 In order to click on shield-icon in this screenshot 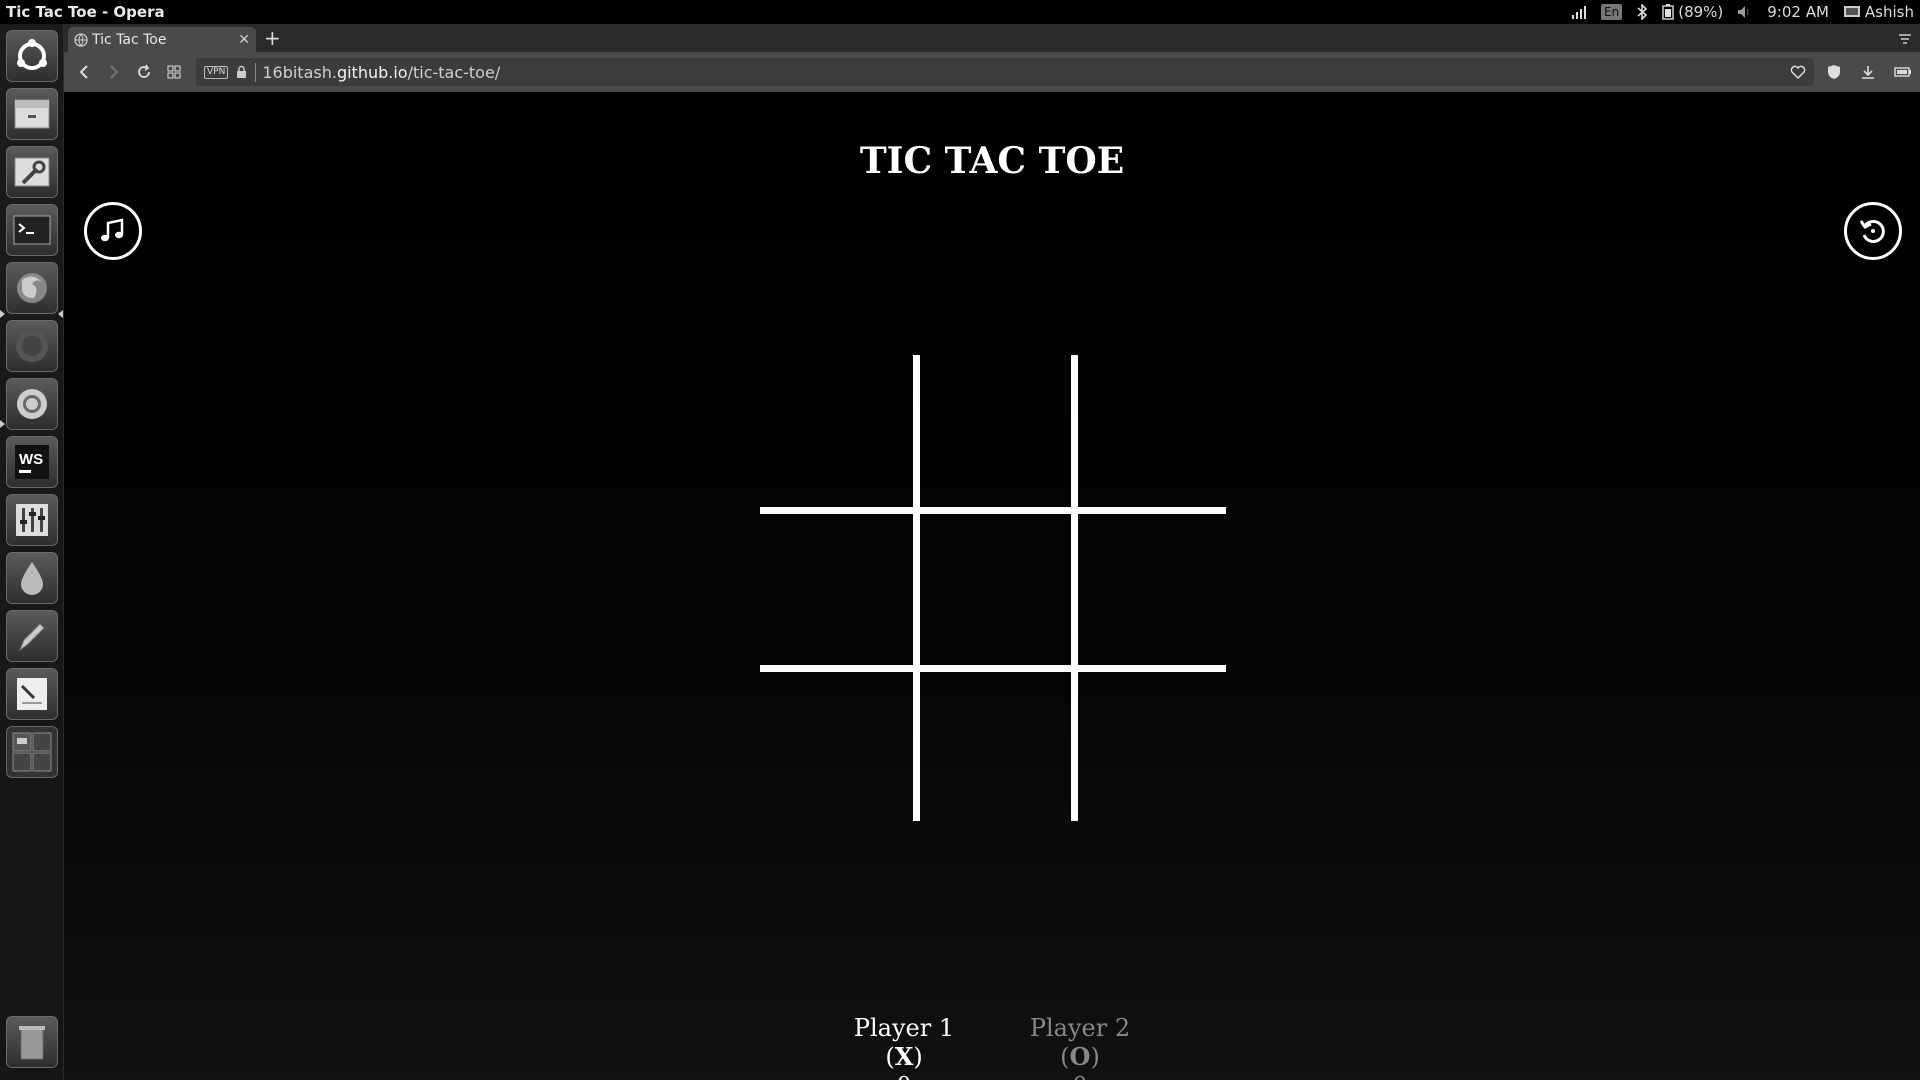, I will do `click(1834, 72)`.